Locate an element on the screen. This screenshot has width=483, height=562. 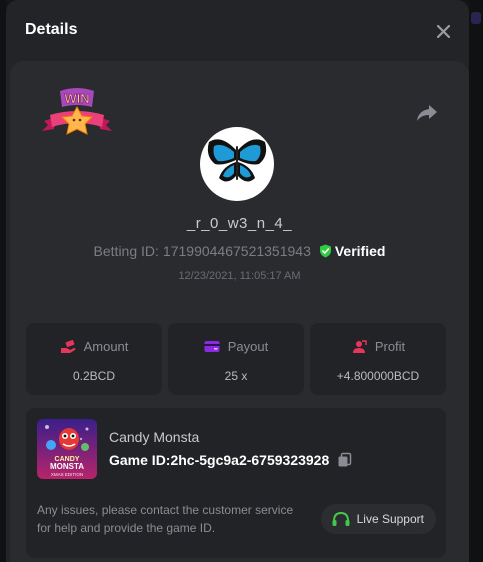
stat-payout-label: Payout is located at coordinates (248, 346).